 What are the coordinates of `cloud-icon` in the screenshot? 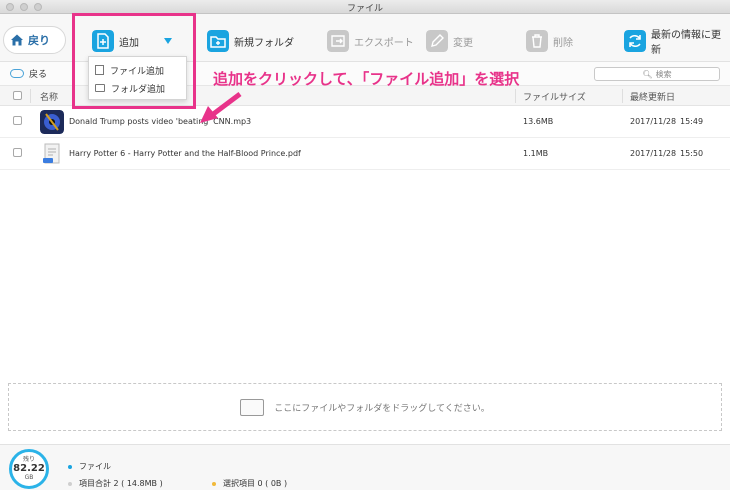 It's located at (17, 73).